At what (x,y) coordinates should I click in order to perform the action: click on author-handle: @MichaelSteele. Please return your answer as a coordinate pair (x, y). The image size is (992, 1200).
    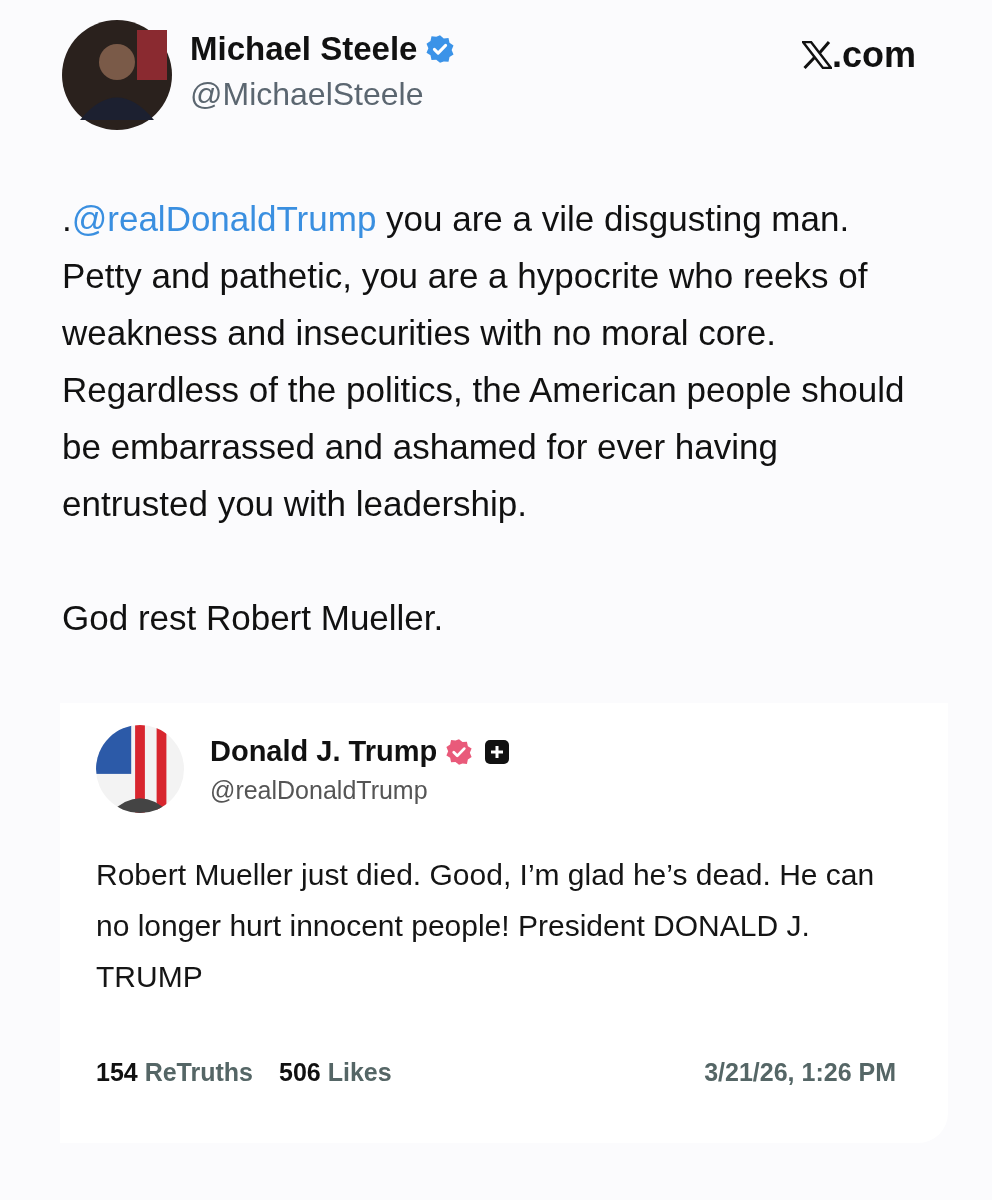
    Looking at the image, I should click on (307, 94).